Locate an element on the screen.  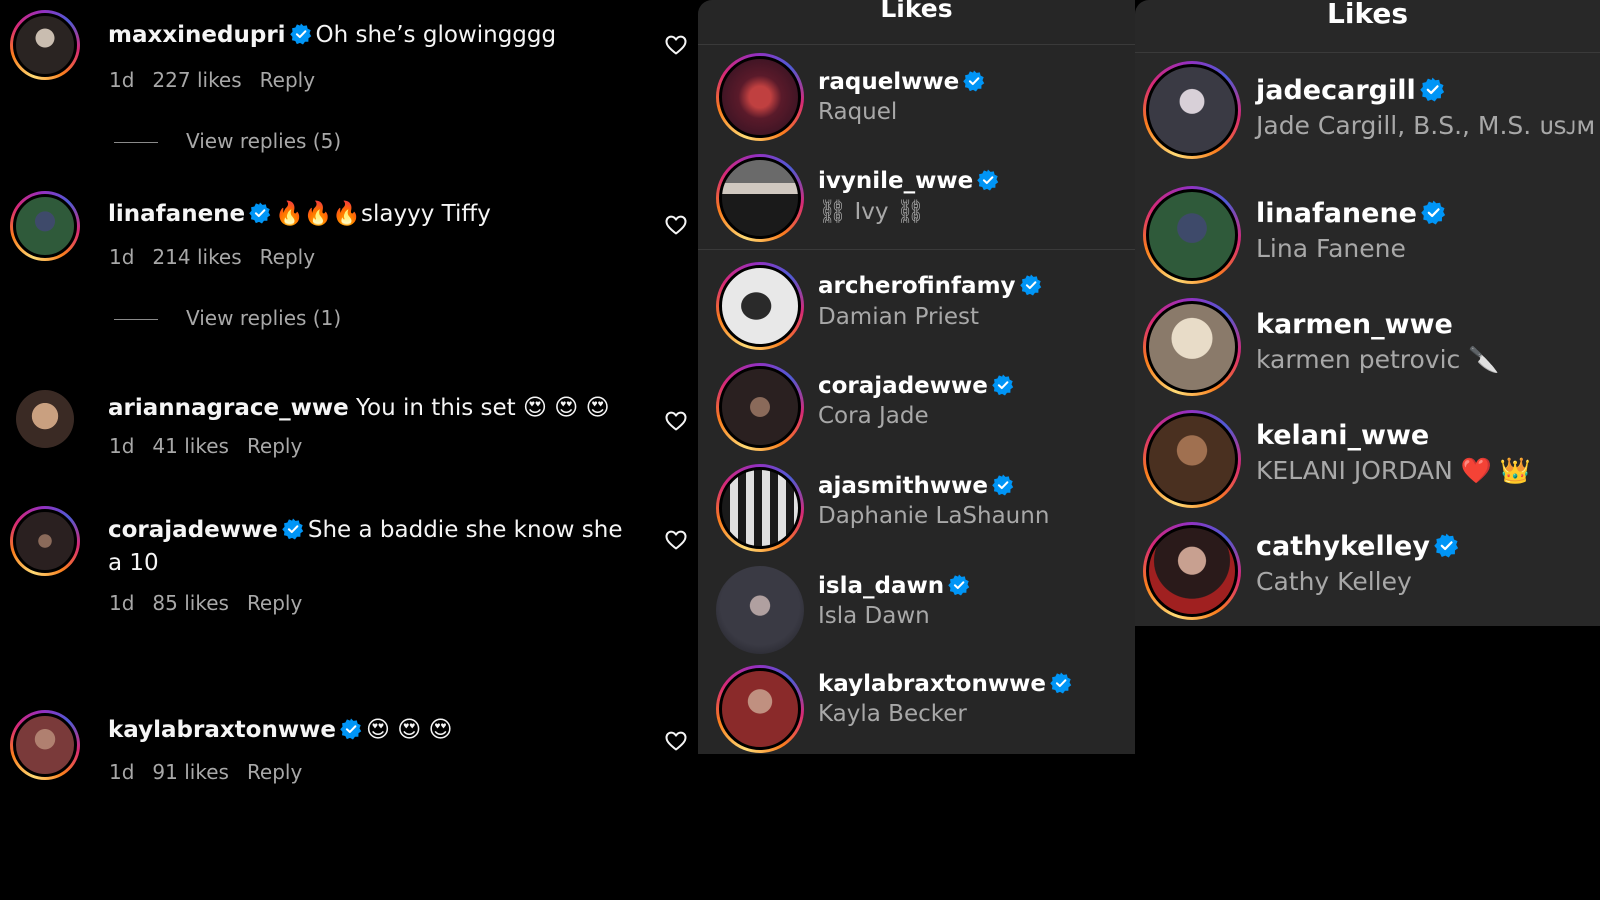
comment-text: ariannagrace_wwe You in this set 😍 😍 😍 is located at coordinates (368, 408).